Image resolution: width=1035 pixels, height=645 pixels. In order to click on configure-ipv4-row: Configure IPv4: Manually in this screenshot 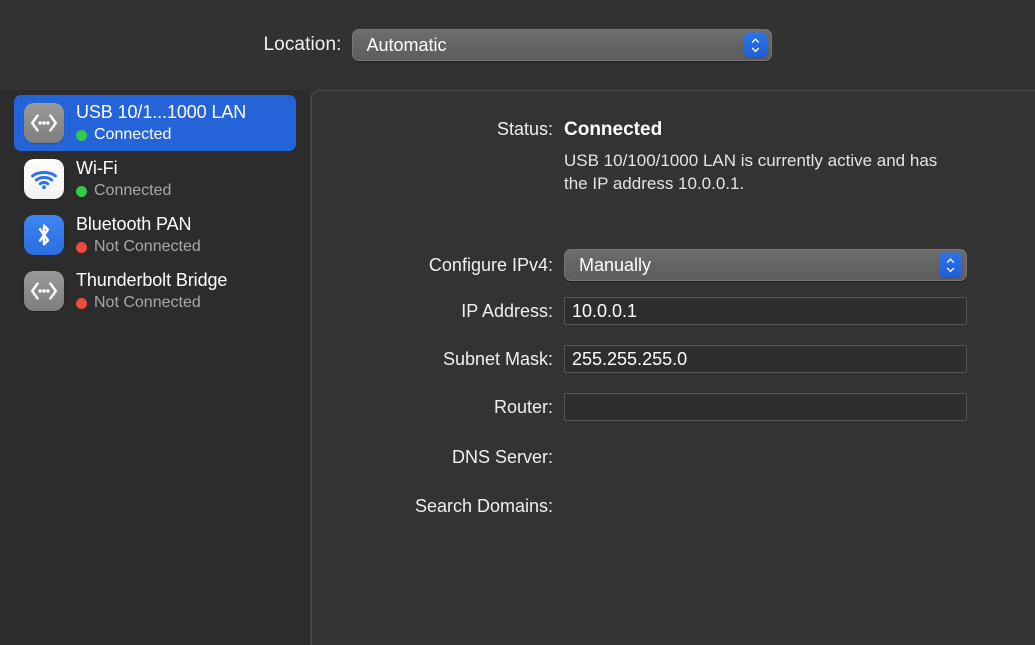, I will do `click(673, 265)`.